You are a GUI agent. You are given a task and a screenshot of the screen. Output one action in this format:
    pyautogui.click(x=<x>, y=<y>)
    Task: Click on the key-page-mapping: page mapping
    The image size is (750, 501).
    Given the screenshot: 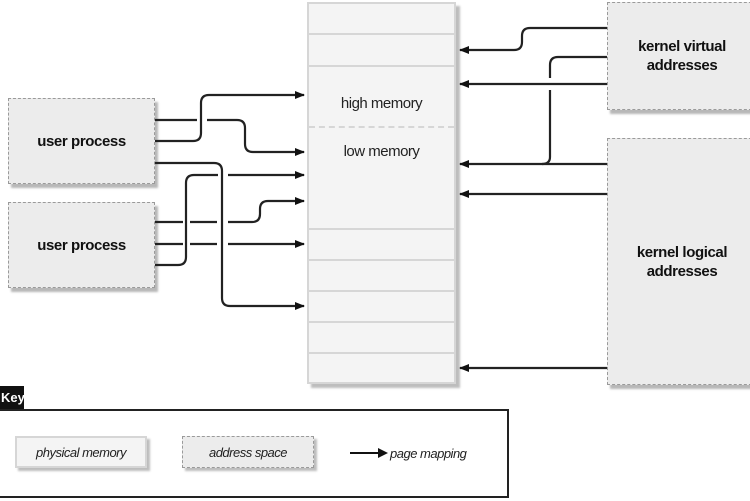 What is the action you would take?
    pyautogui.click(x=407, y=453)
    